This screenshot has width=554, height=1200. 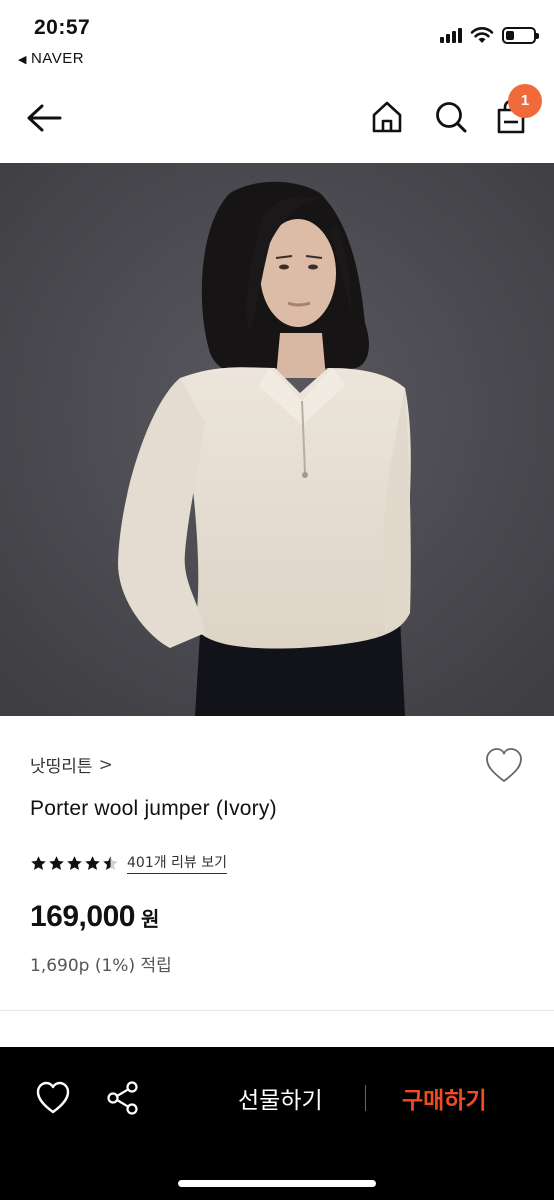 I want to click on home-icon, so click(x=387, y=117).